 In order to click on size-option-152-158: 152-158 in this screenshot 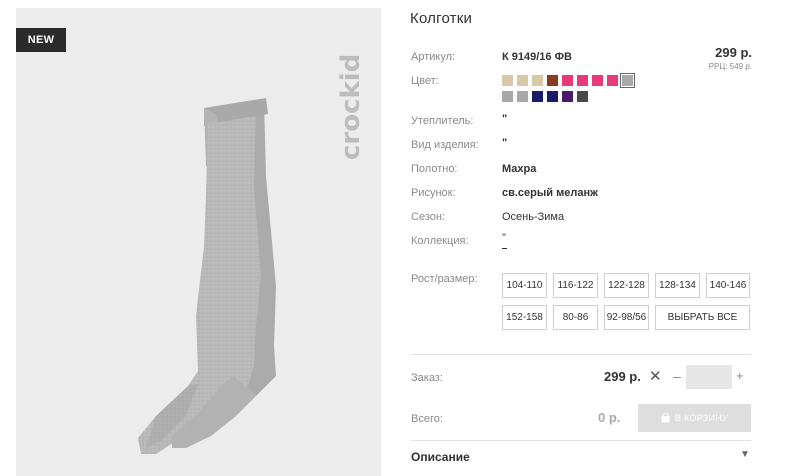, I will do `click(524, 317)`.